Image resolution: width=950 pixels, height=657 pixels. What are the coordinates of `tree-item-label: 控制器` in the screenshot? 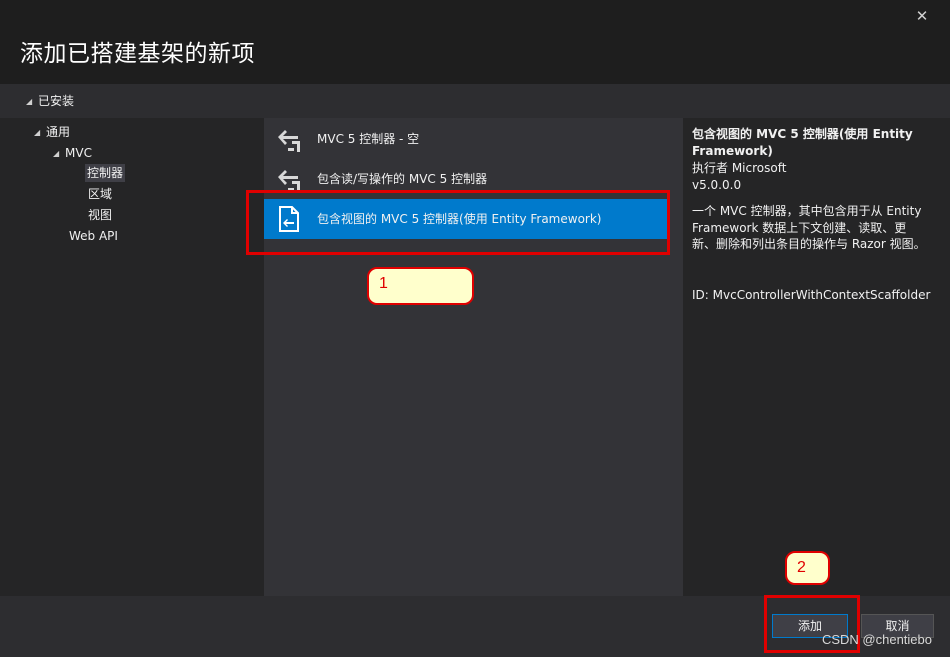 It's located at (105, 173).